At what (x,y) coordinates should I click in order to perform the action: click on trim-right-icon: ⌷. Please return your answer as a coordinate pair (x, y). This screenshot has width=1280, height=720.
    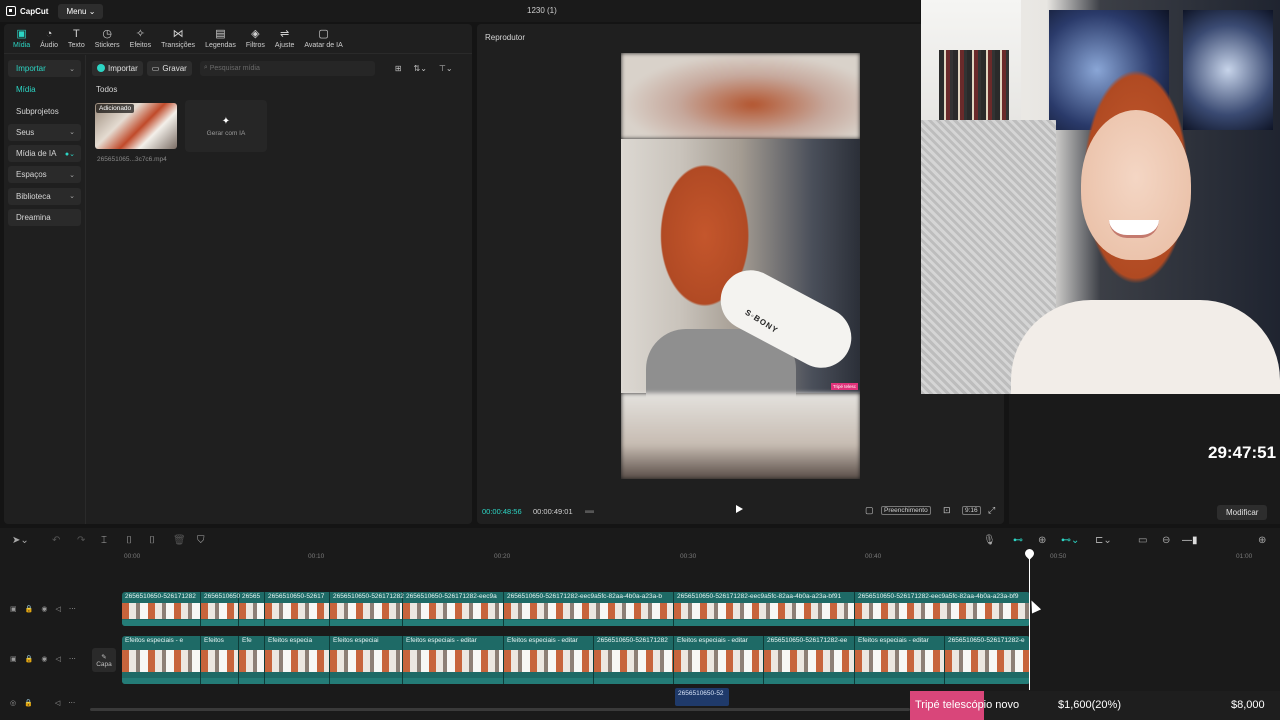
    Looking at the image, I should click on (152, 540).